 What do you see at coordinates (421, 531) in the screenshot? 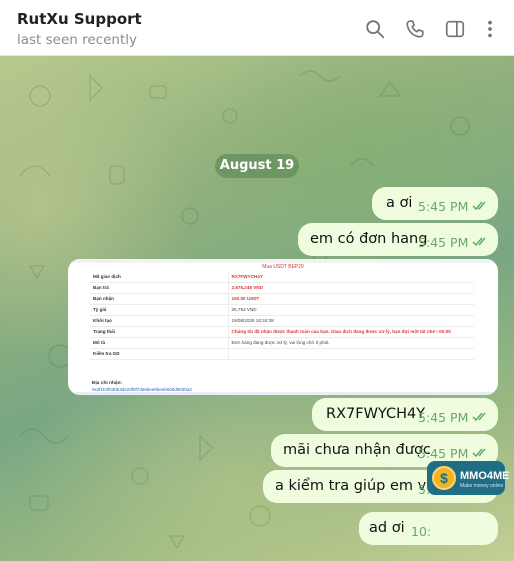
I see `message-time: 10:` at bounding box center [421, 531].